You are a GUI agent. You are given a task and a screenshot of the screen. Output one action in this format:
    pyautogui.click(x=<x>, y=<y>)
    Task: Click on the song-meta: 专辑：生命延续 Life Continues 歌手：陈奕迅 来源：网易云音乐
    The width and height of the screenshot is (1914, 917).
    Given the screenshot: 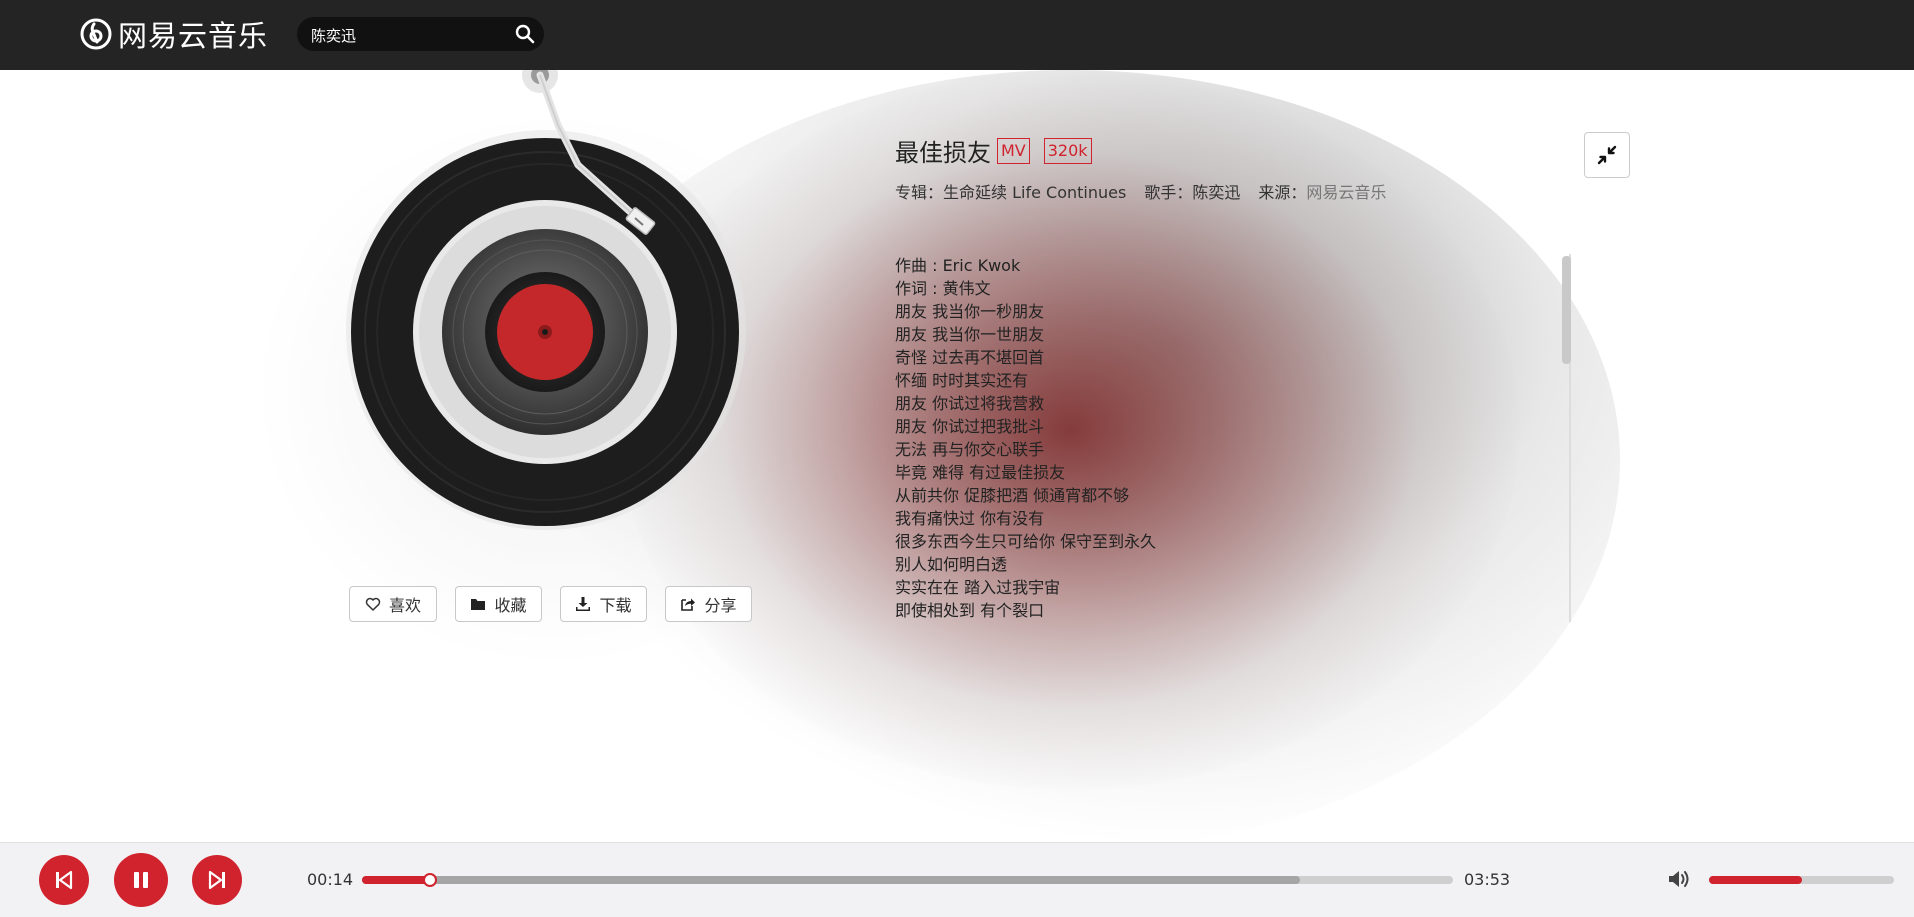 What is the action you would take?
    pyautogui.click(x=1140, y=191)
    